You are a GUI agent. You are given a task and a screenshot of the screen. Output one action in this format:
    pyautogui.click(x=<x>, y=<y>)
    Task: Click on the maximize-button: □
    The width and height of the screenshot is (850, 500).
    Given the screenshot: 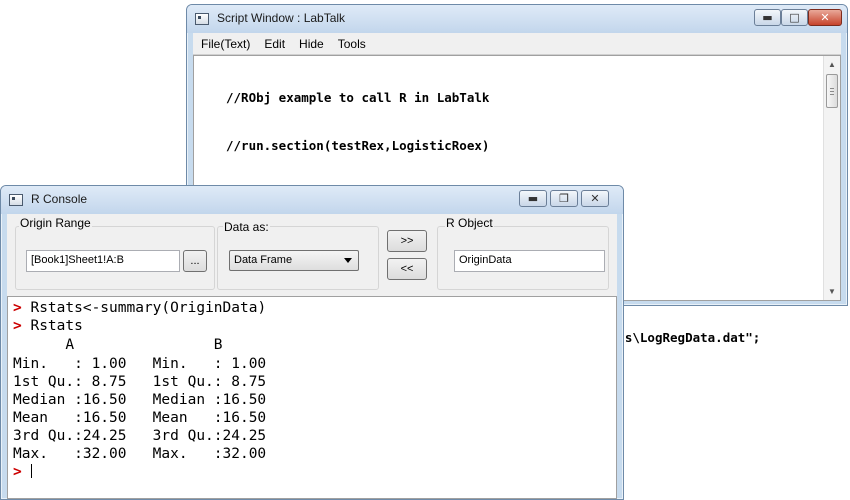 What is the action you would take?
    pyautogui.click(x=794, y=17)
    